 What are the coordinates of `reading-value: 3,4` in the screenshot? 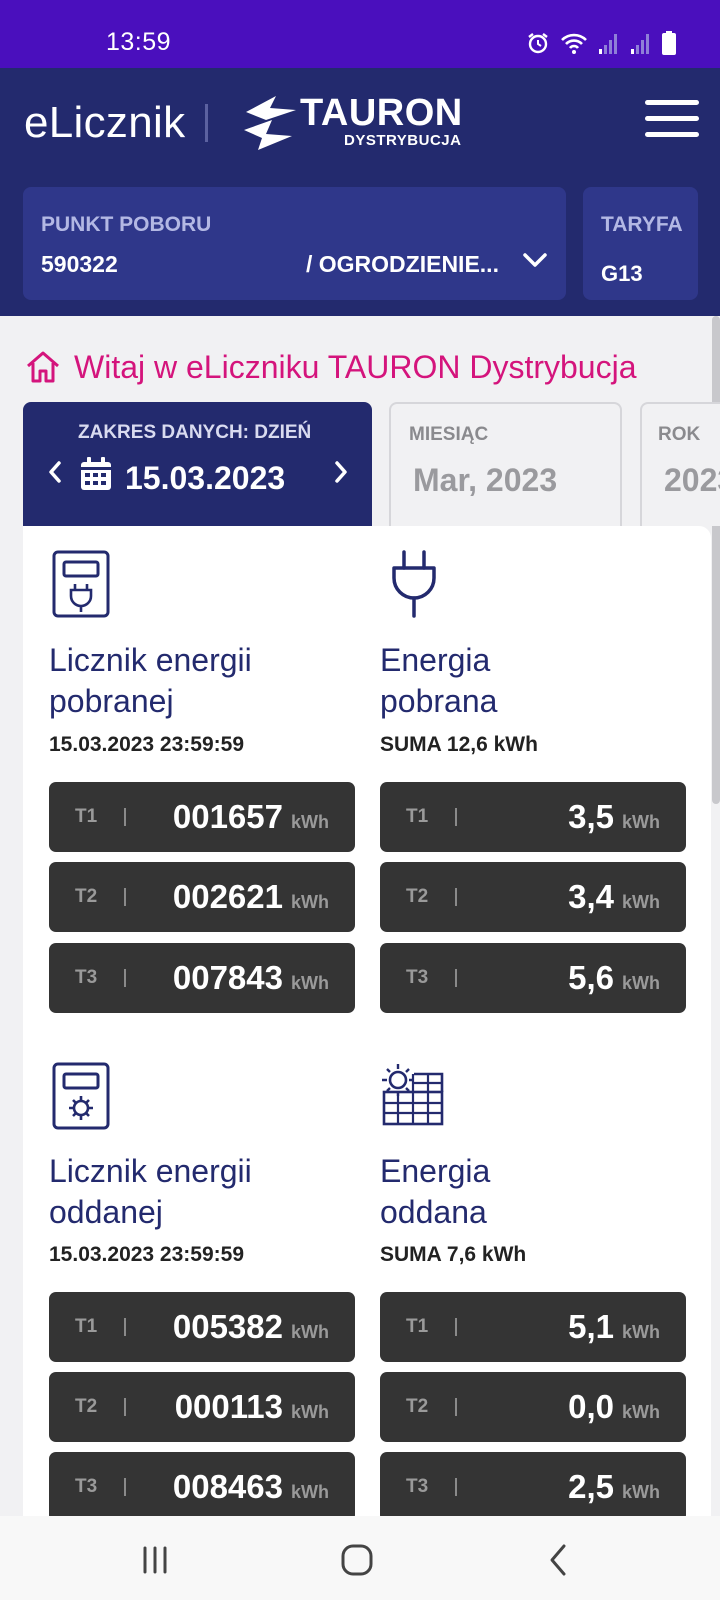 It's located at (591, 896).